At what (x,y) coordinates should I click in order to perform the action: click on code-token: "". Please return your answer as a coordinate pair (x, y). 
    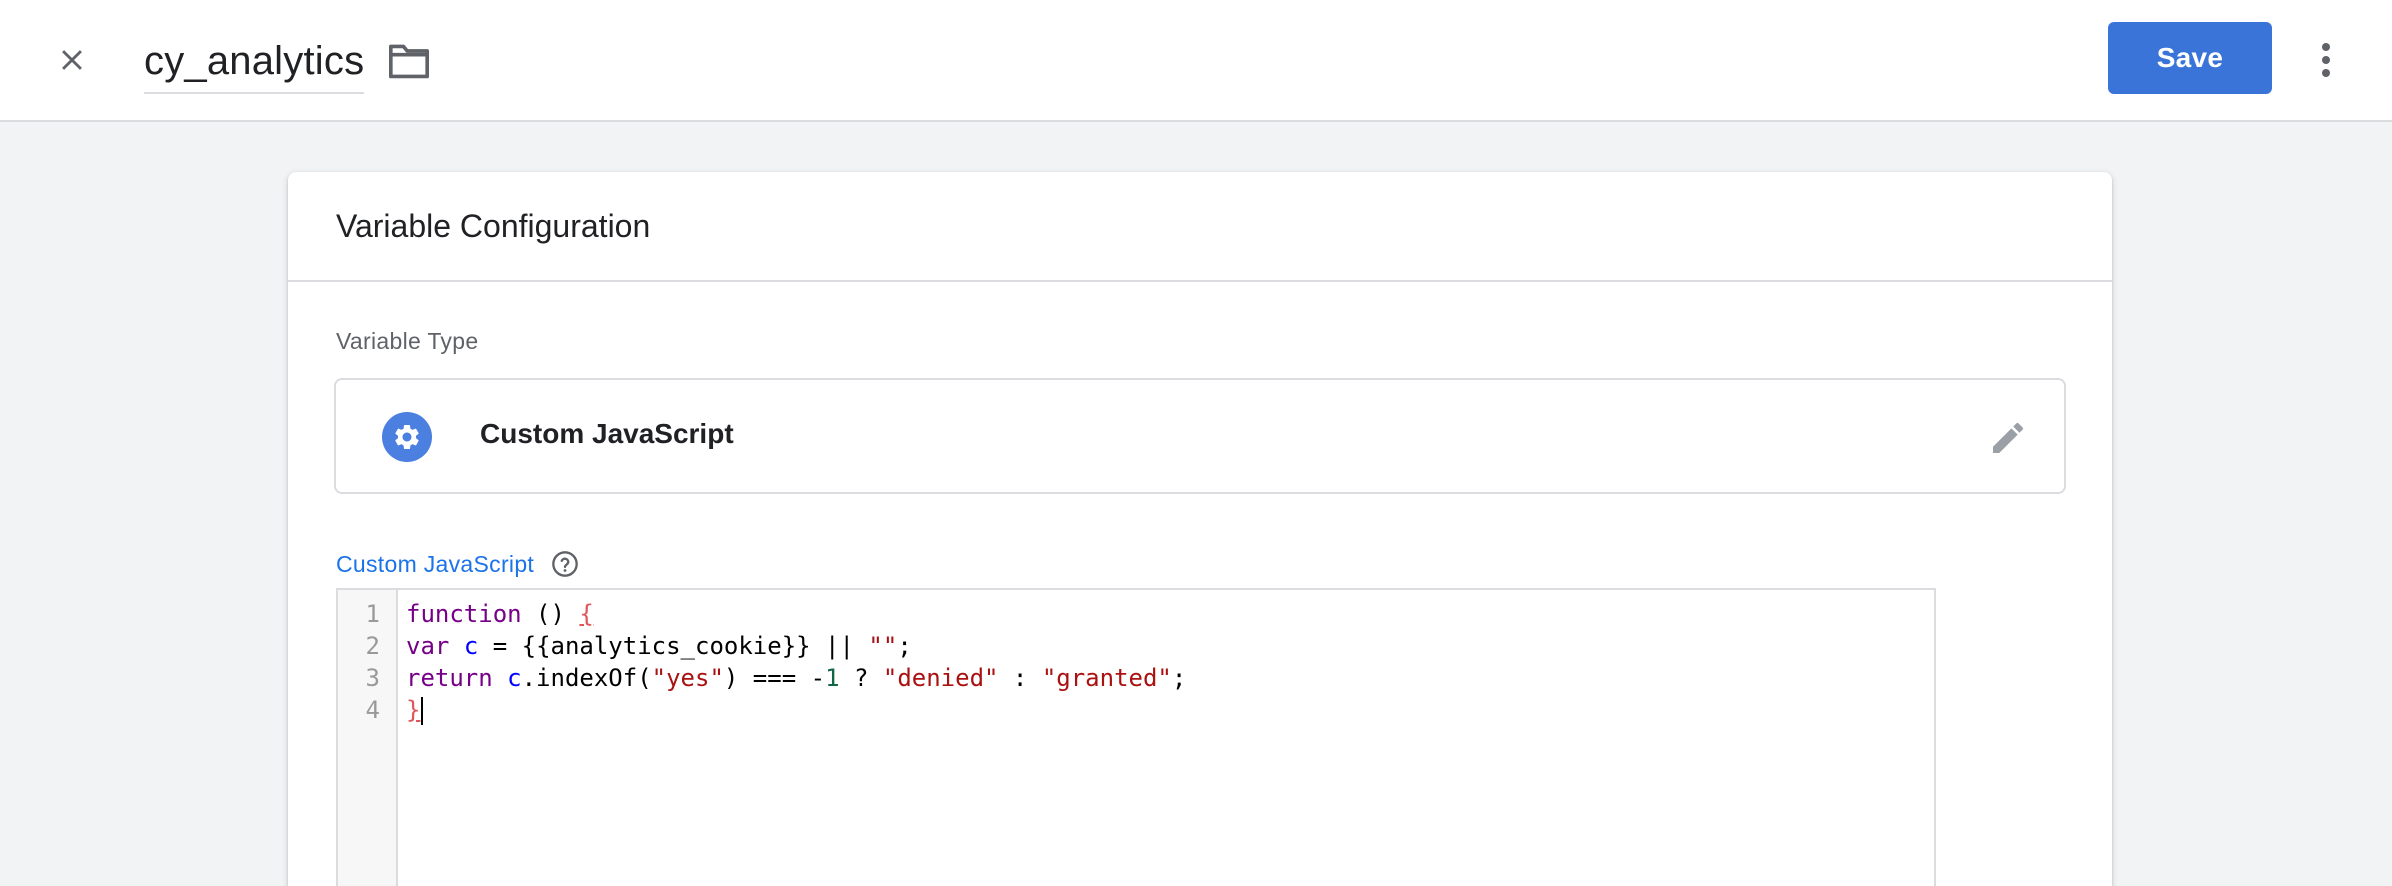
    Looking at the image, I should click on (883, 646).